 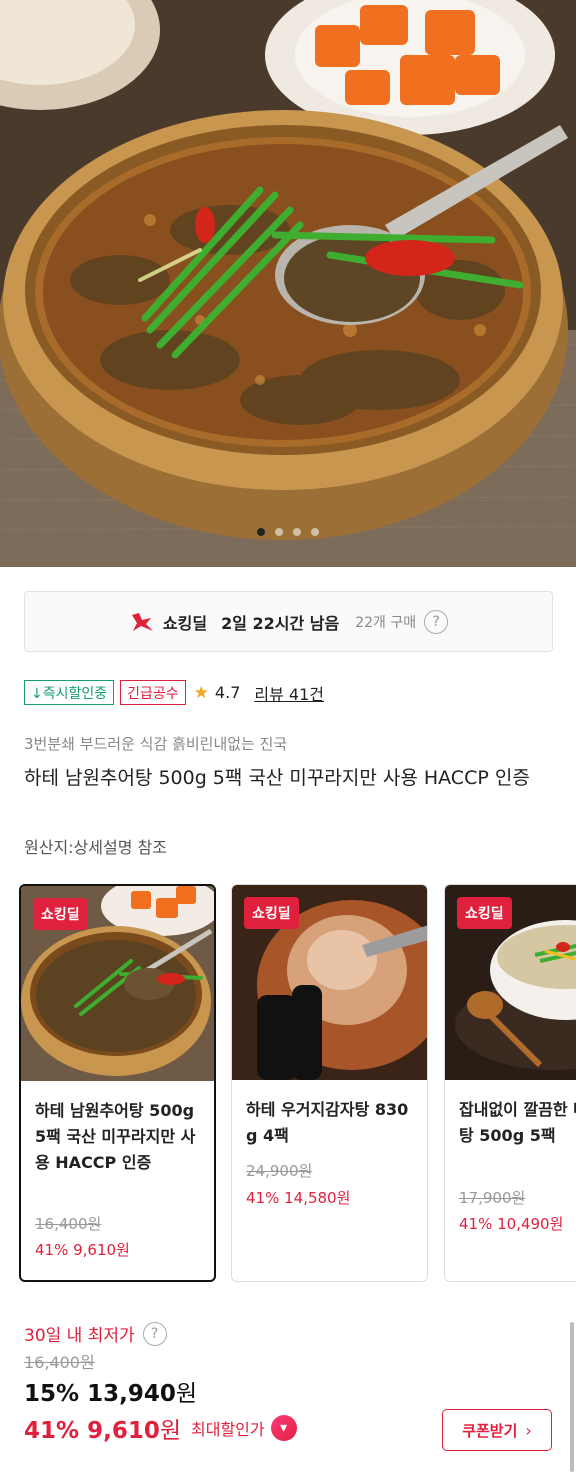 What do you see at coordinates (492, 1198) in the screenshot?
I see `card-original-price: 17,900원` at bounding box center [492, 1198].